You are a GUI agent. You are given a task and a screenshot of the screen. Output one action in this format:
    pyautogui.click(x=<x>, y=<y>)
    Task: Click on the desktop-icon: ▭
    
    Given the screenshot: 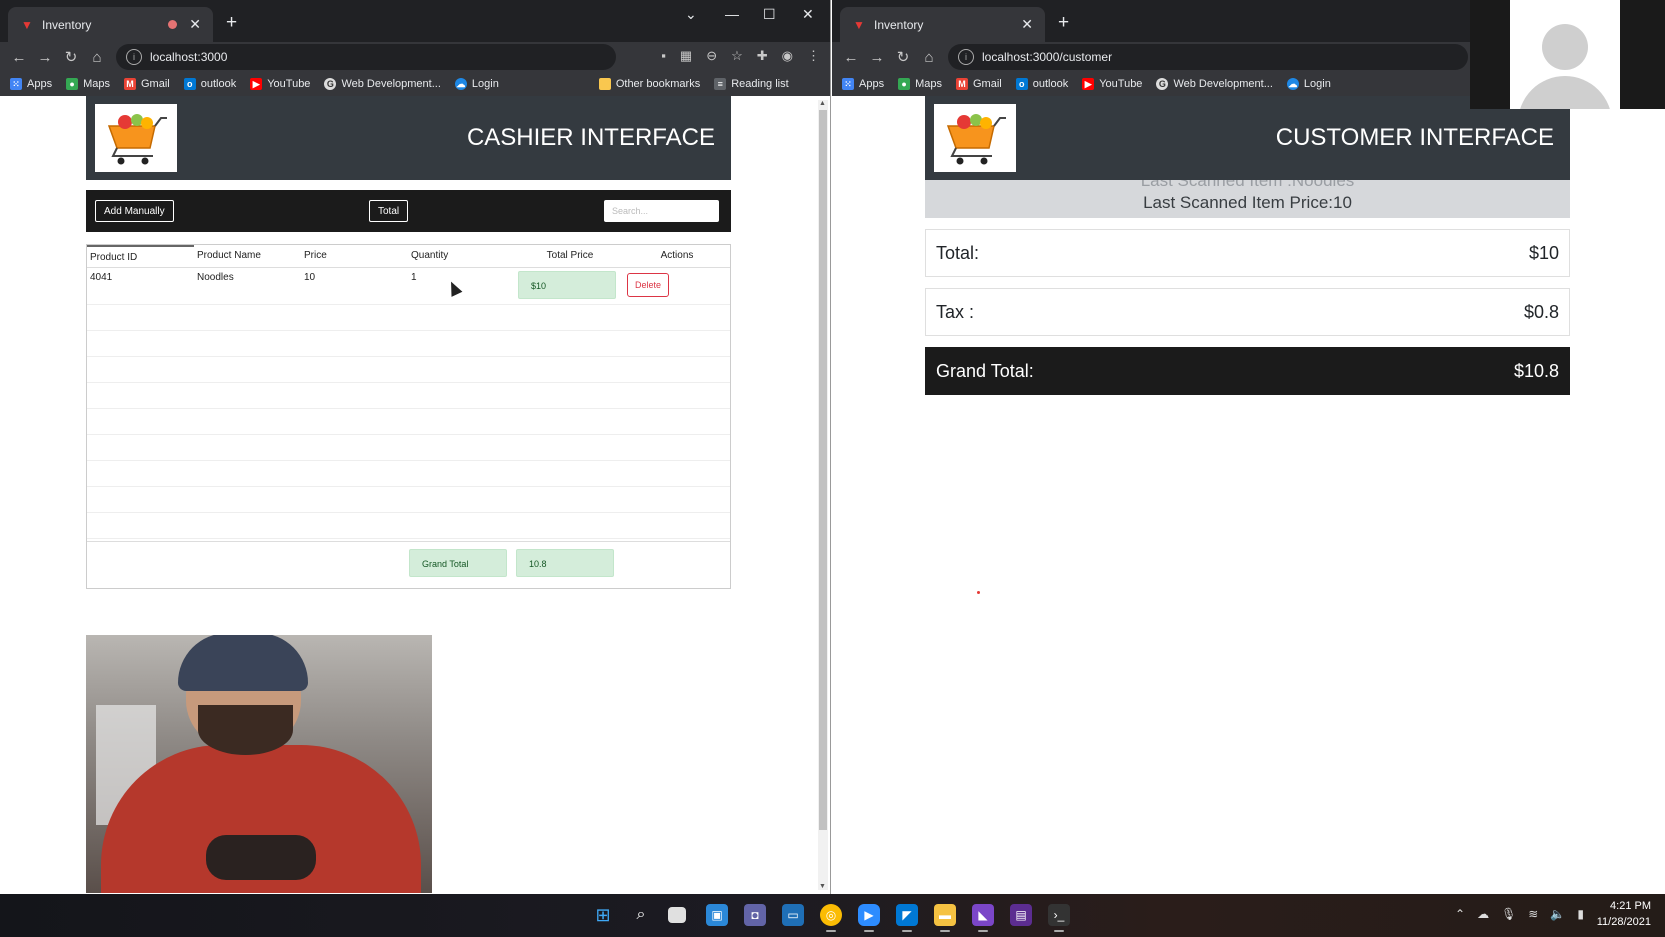 What is the action you would take?
    pyautogui.click(x=793, y=915)
    